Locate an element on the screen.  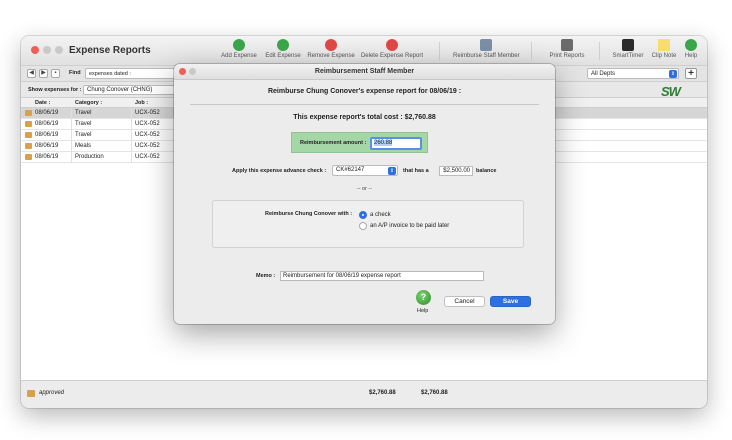
add-button: + is located at coordinates (691, 73).